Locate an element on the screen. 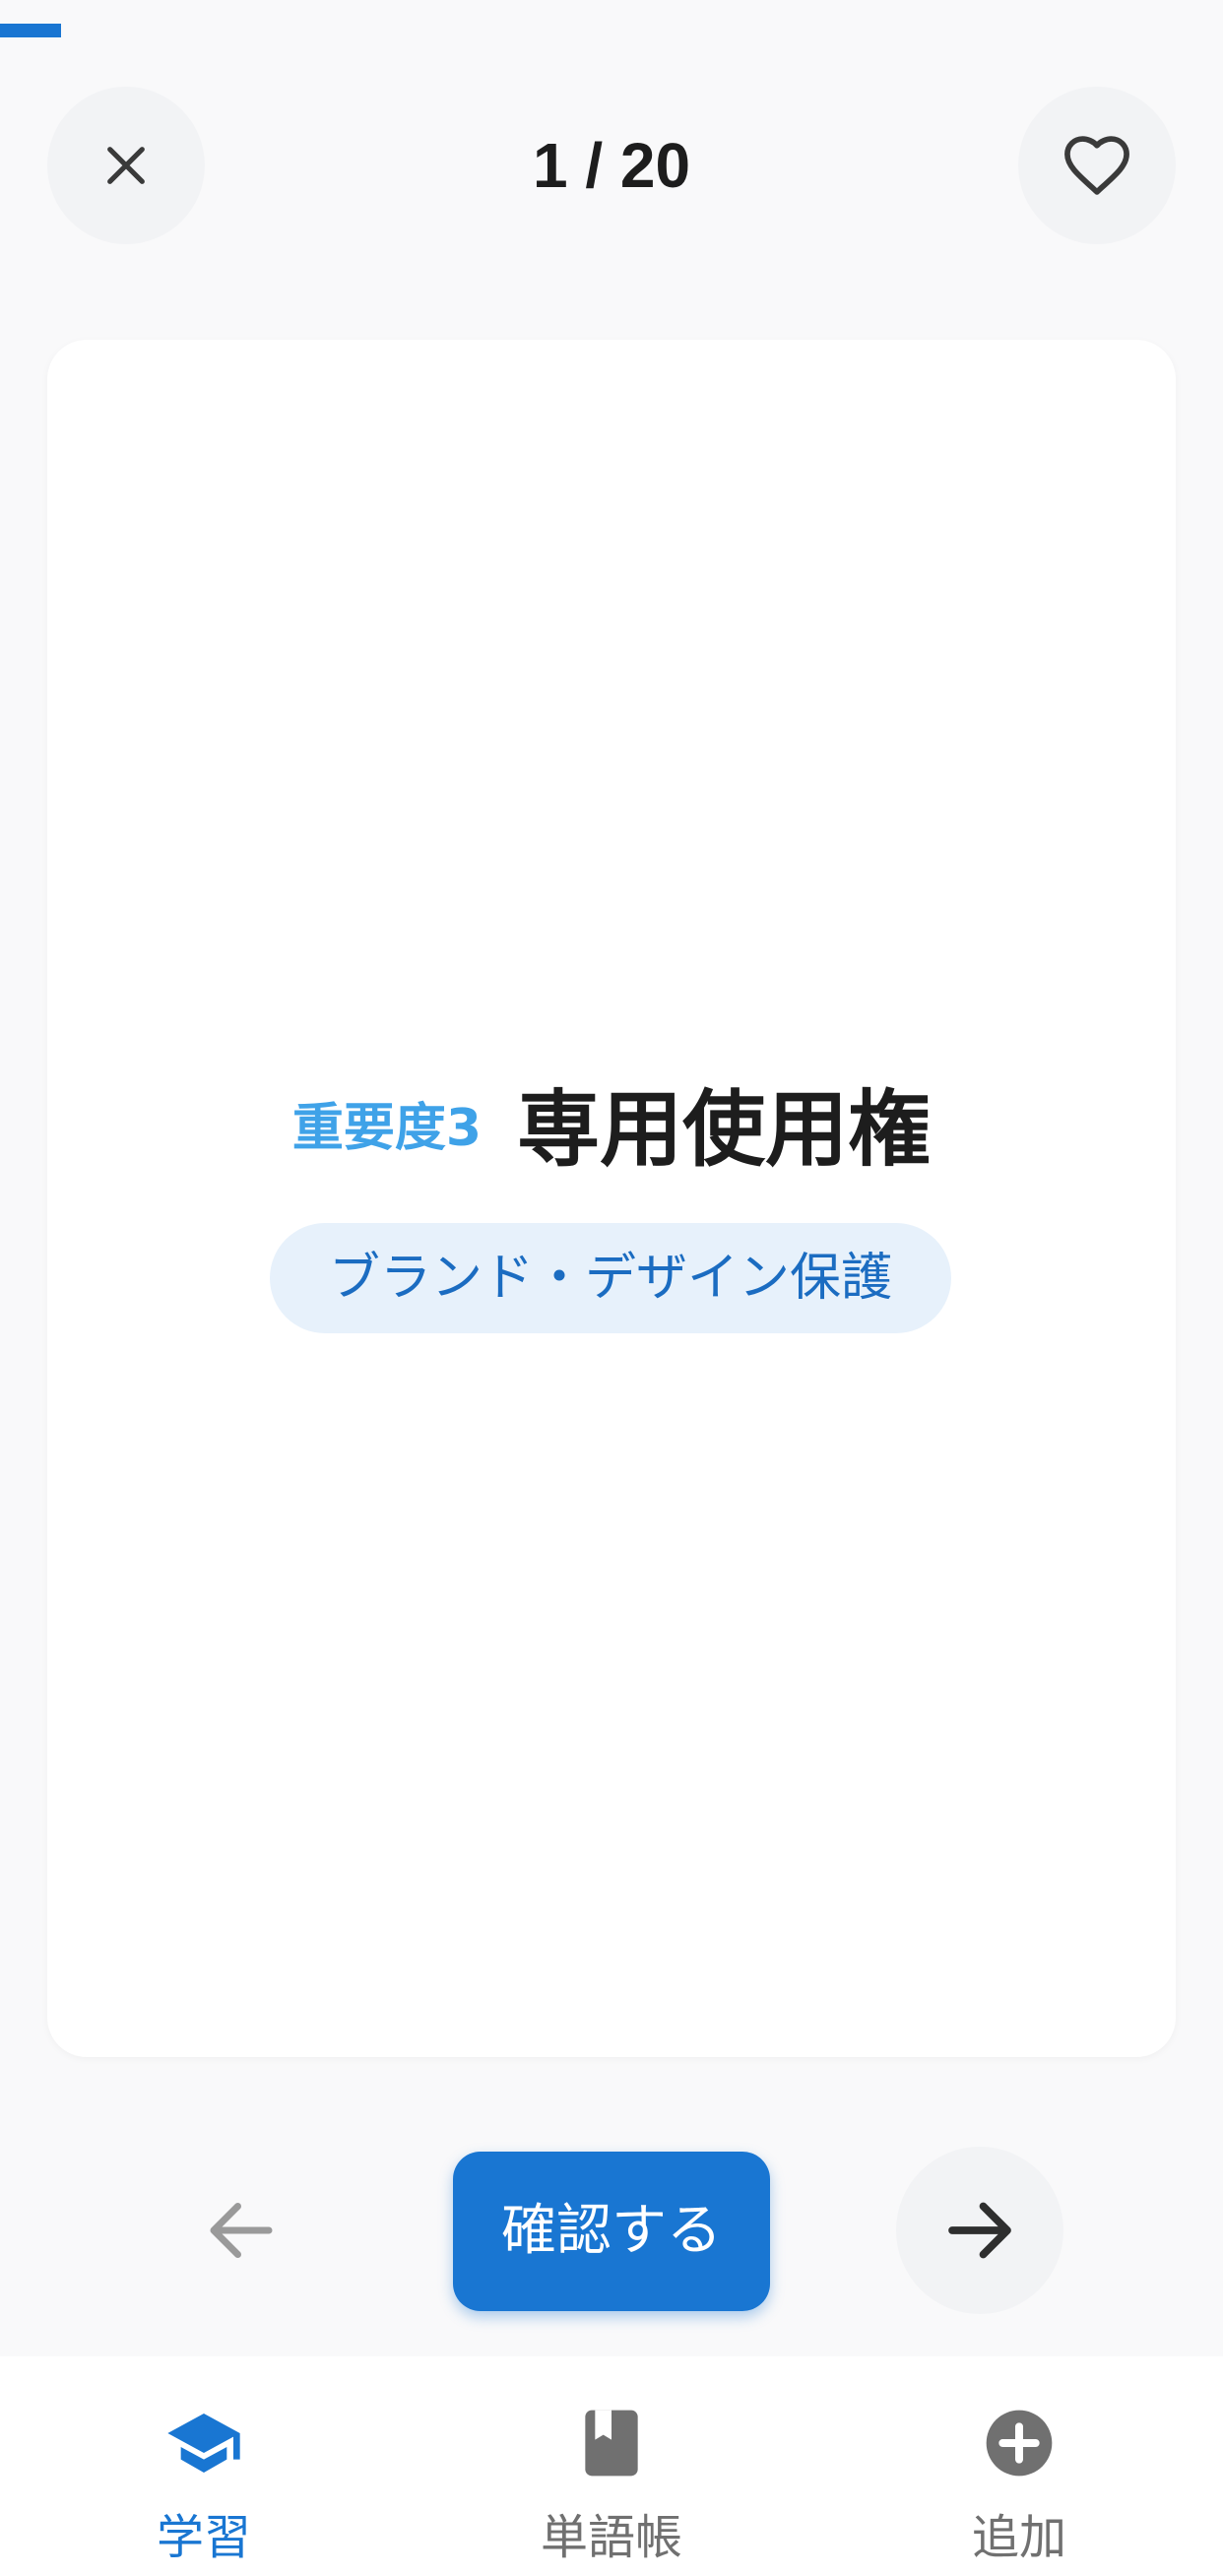 The image size is (1223, 2576). close-button is located at coordinates (126, 165).